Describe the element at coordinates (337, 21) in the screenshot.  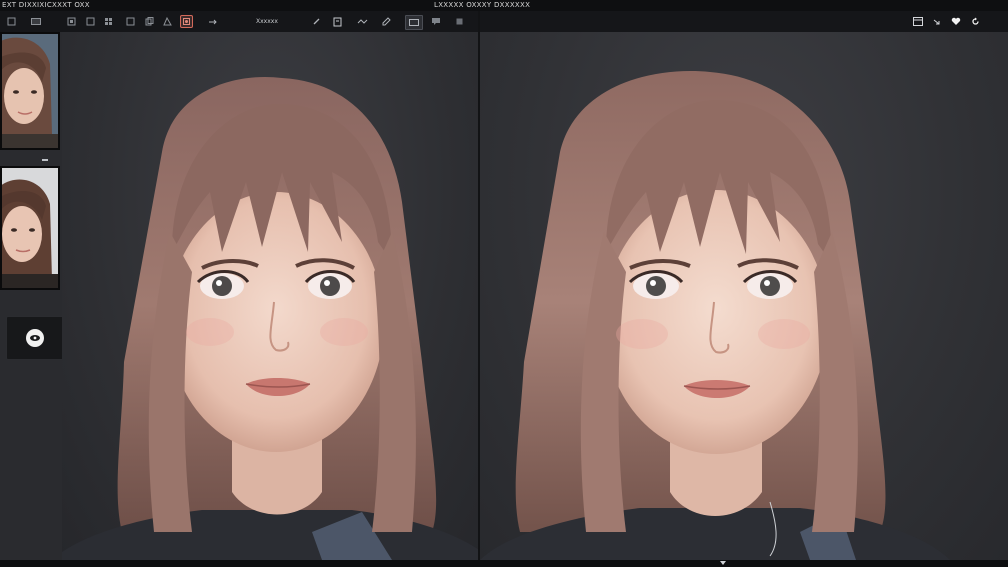
I see `document-icon` at that location.